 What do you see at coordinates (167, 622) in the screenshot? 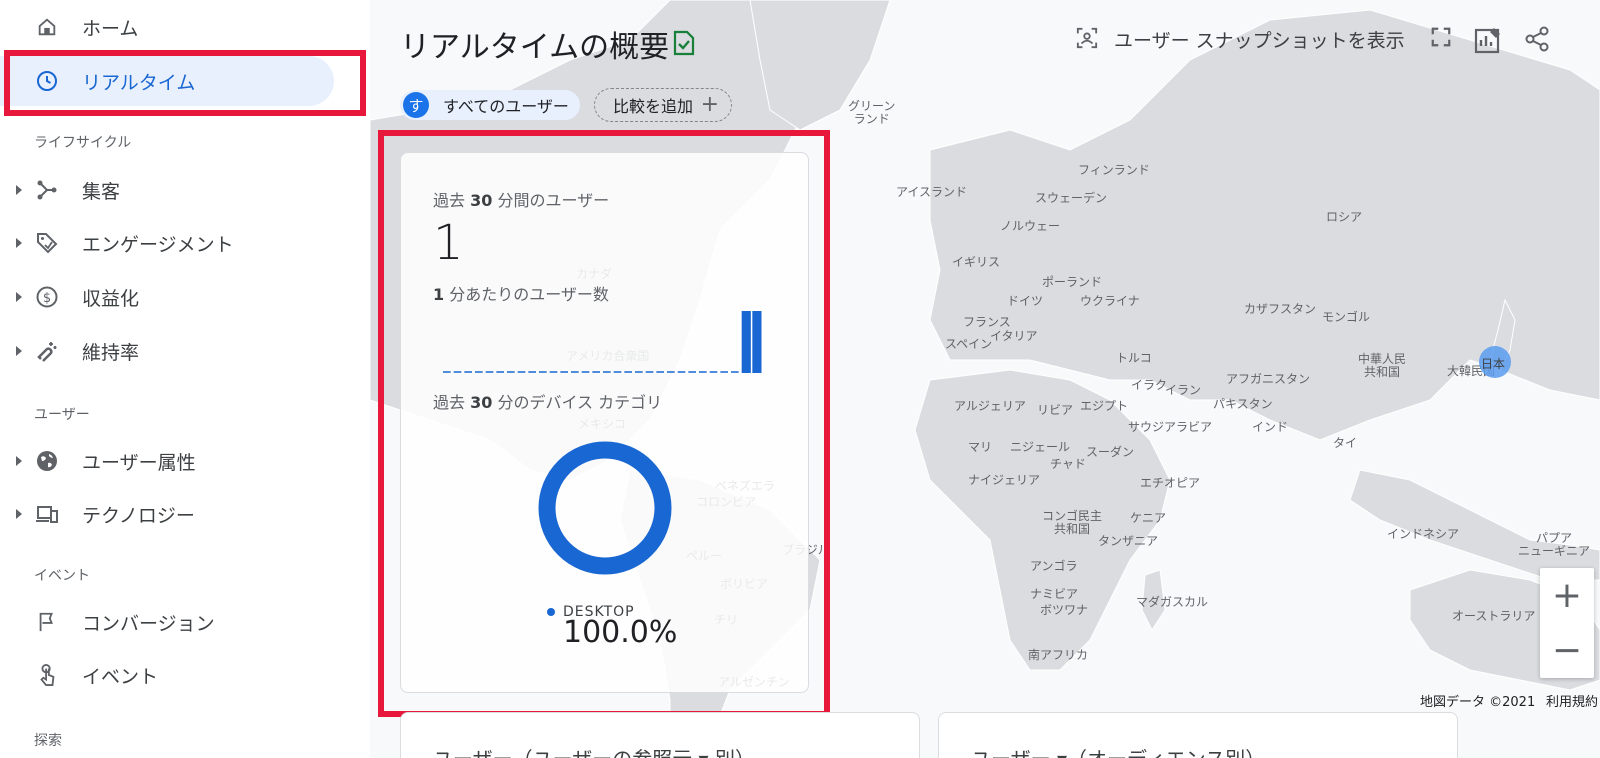
I see `sidebar-item-conversions: コンバージョン` at bounding box center [167, 622].